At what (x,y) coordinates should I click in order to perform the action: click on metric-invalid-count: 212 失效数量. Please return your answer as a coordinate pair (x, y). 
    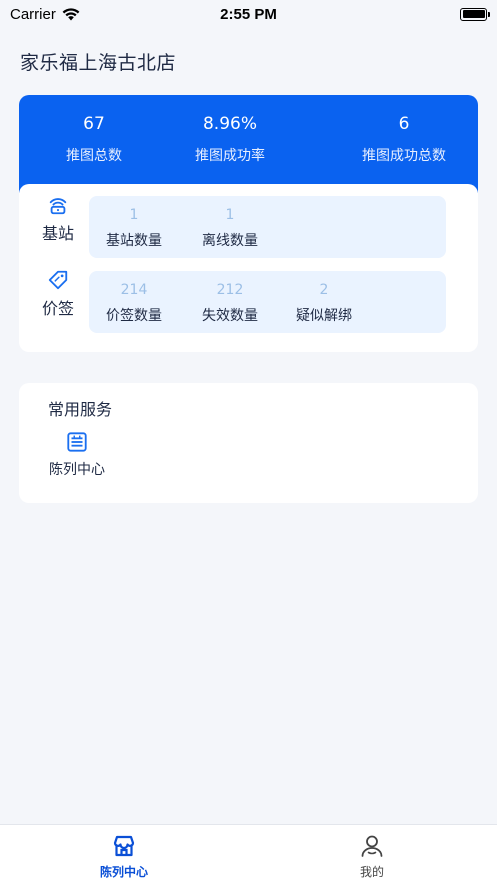
    Looking at the image, I should click on (230, 303).